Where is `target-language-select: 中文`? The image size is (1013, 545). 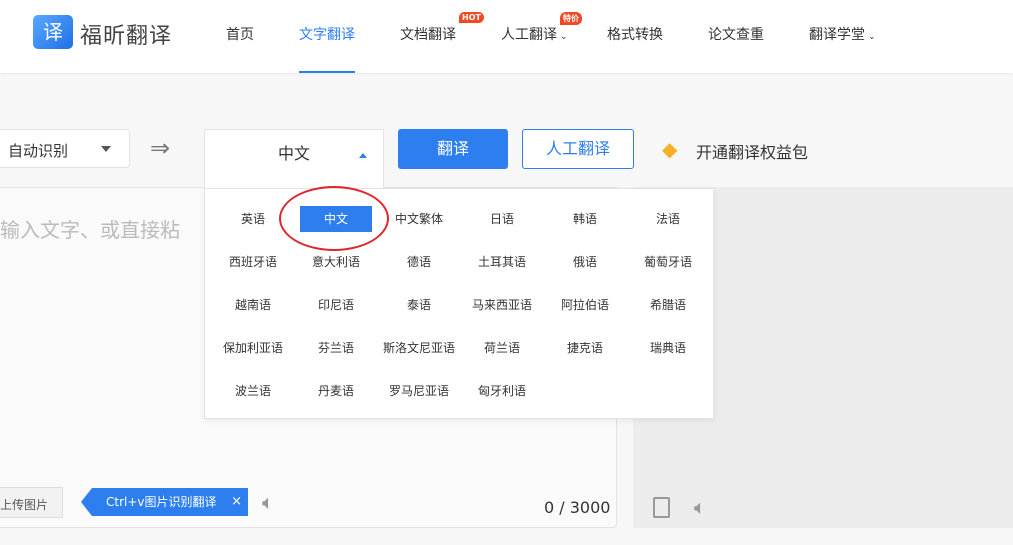
target-language-select: 中文 is located at coordinates (294, 159).